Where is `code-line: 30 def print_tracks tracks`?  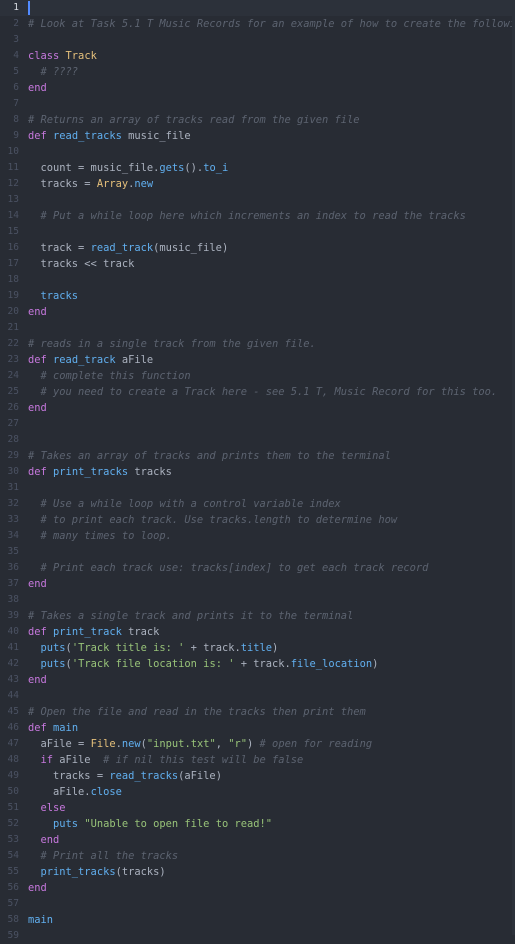
code-line: 30 def print_tracks tracks is located at coordinates (257, 472).